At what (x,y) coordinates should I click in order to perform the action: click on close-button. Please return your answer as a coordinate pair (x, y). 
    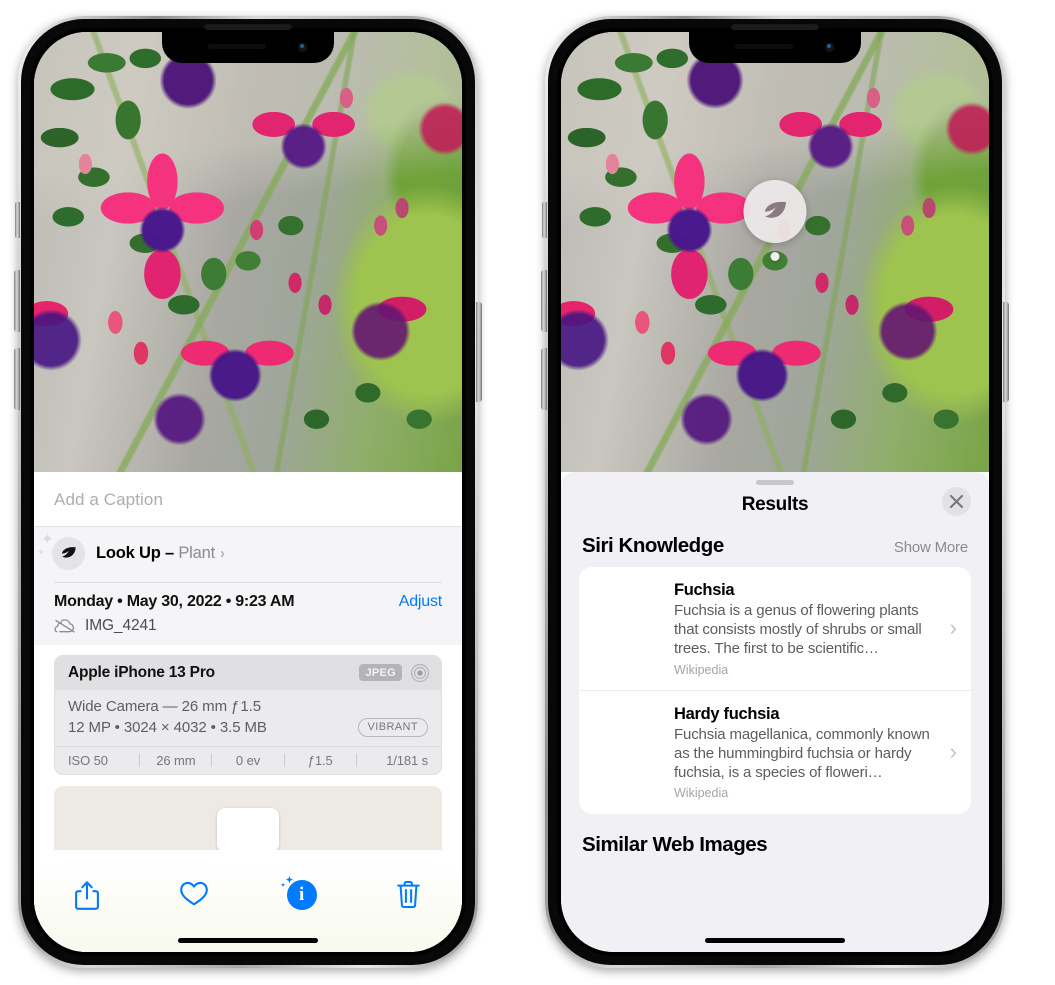
    Looking at the image, I should click on (956, 501).